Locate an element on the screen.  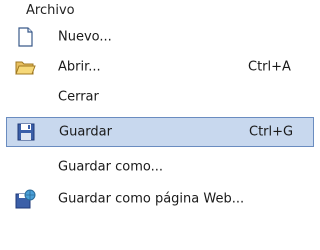
menu-item-save: Guardar Ctrl+G is located at coordinates (160, 132).